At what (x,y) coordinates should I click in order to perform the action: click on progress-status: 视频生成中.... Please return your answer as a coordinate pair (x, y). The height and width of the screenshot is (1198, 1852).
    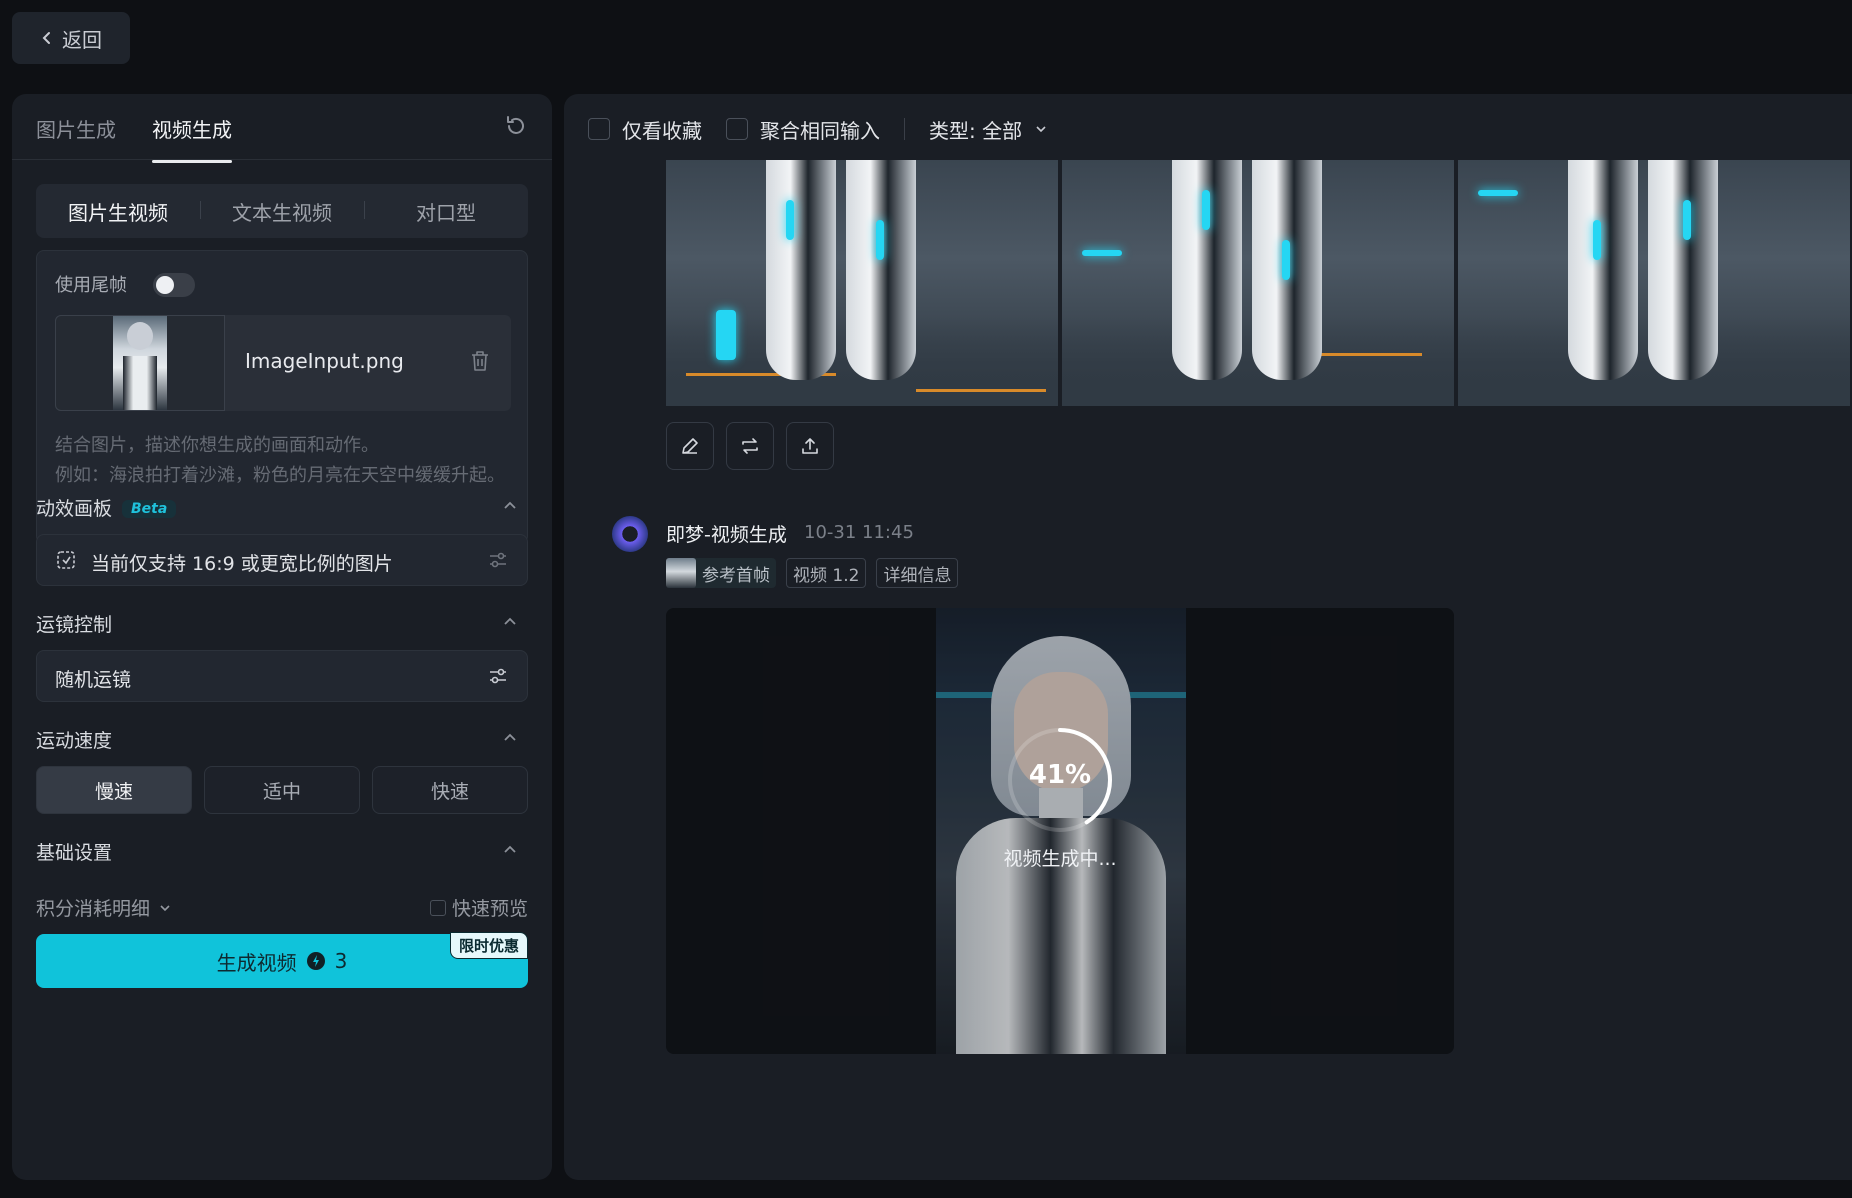
    Looking at the image, I should click on (1060, 859).